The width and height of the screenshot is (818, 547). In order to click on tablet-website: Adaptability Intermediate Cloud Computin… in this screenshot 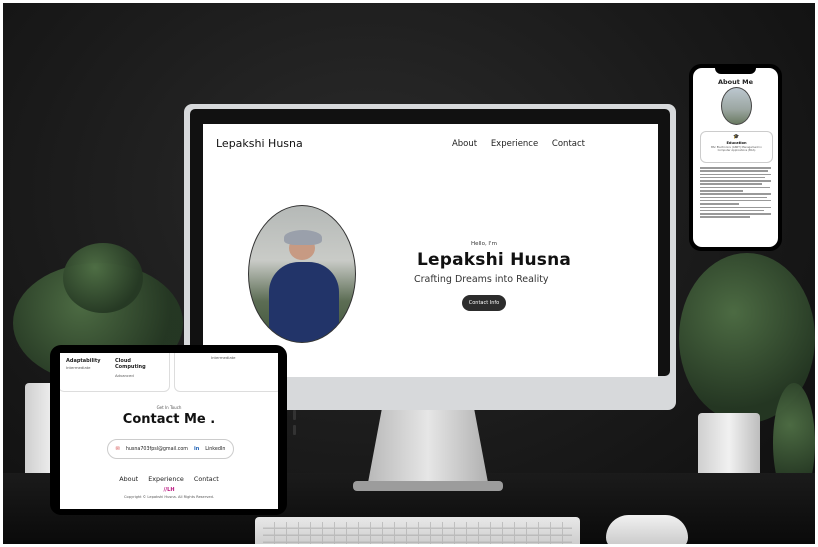, I will do `click(169, 431)`.